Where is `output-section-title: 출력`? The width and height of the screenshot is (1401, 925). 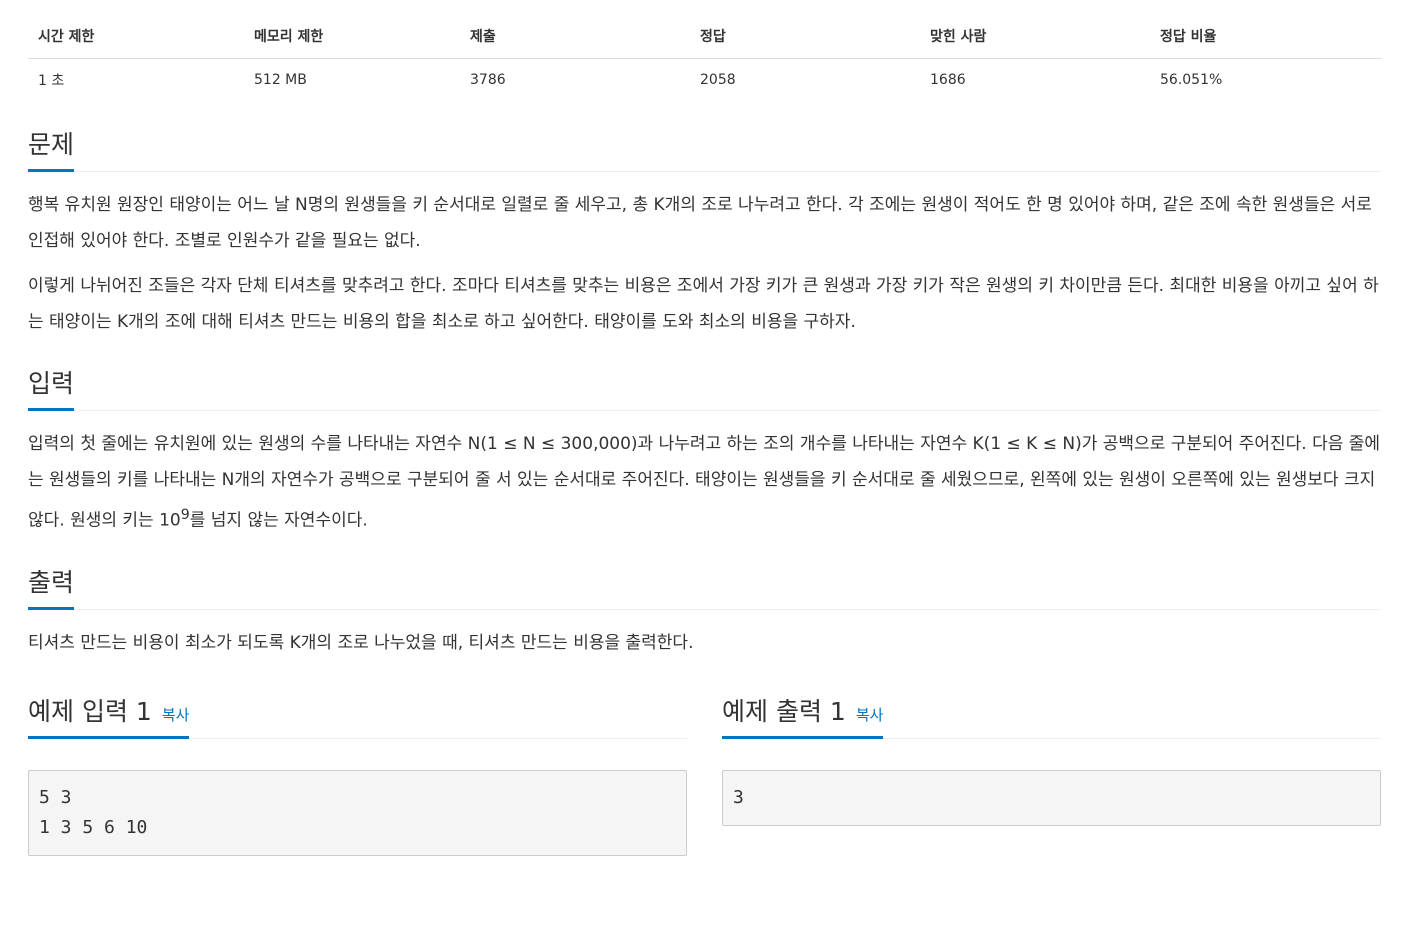 output-section-title: 출력 is located at coordinates (51, 587).